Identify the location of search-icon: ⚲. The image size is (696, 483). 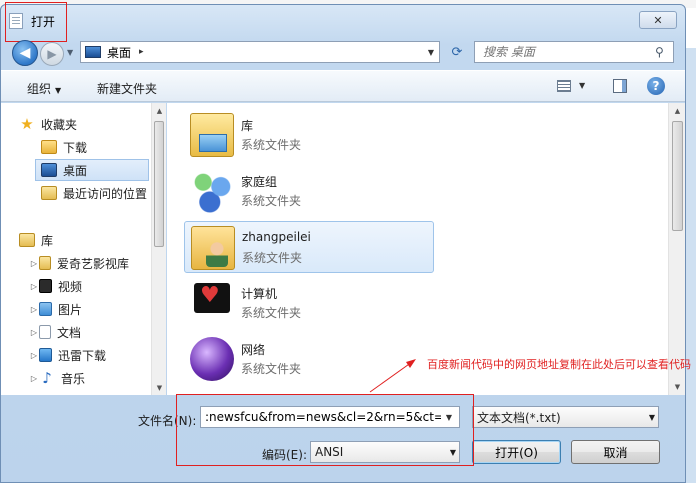
(664, 52).